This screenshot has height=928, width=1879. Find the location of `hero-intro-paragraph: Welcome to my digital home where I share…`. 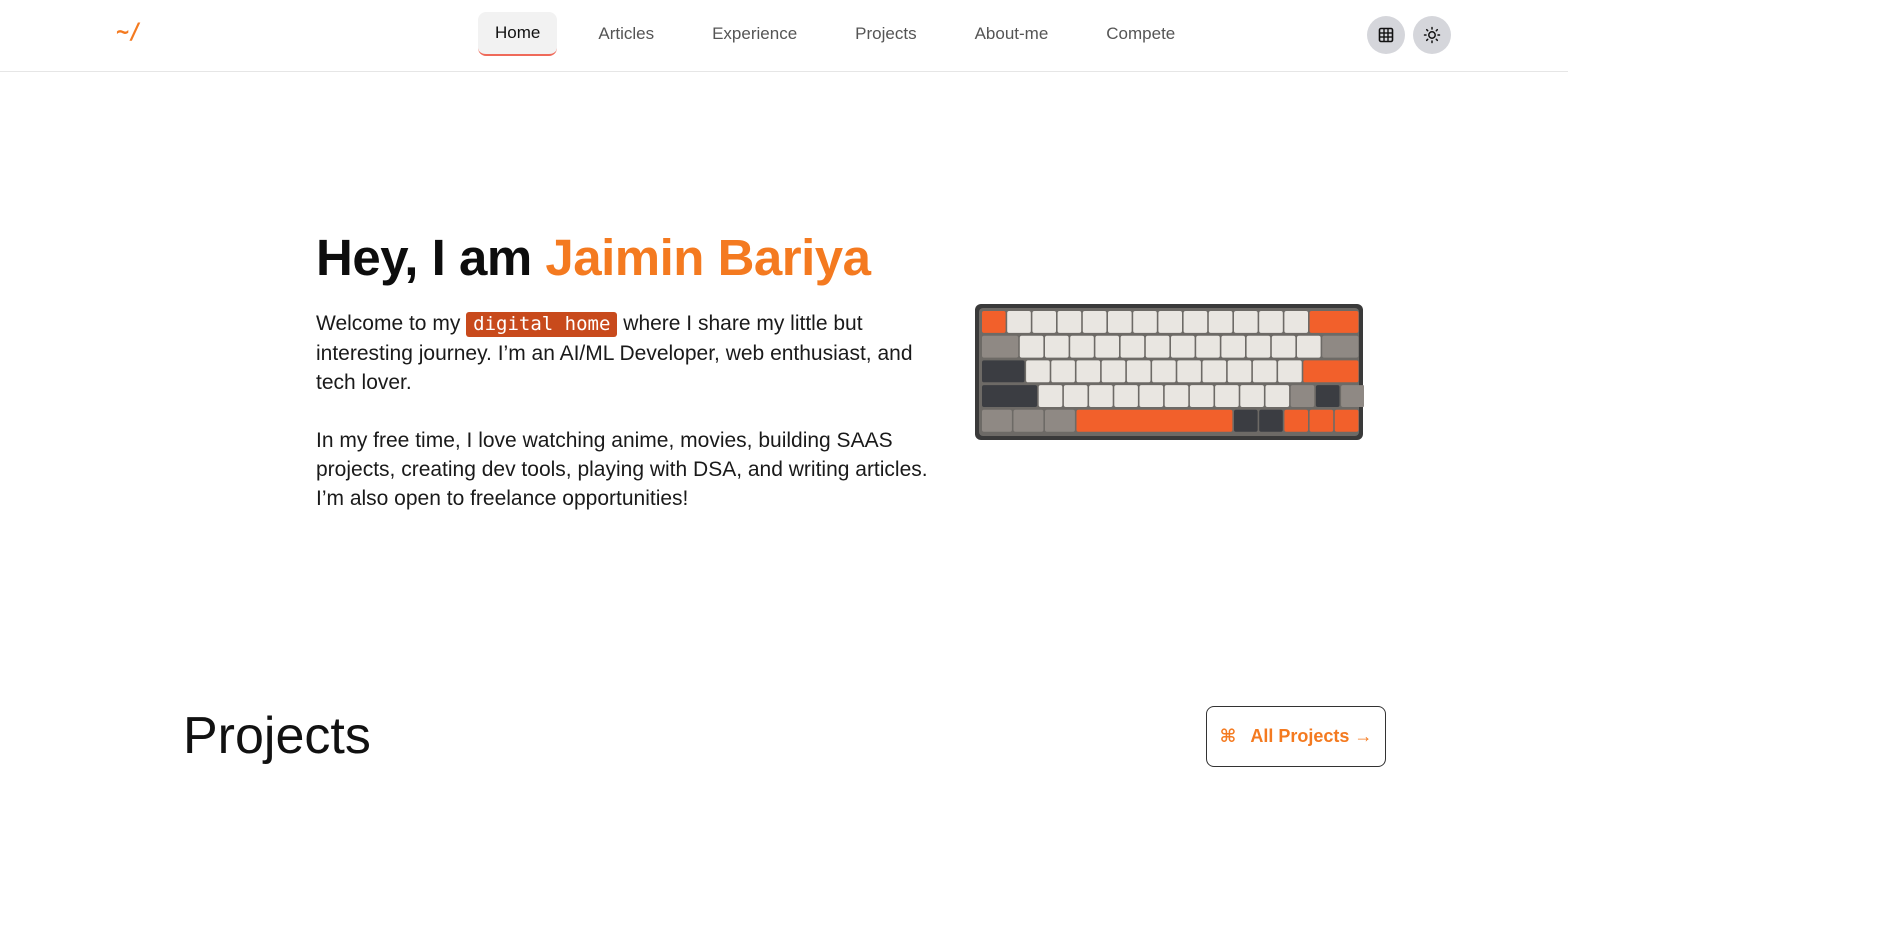

hero-intro-paragraph: Welcome to my digital home where I share… is located at coordinates (626, 353).